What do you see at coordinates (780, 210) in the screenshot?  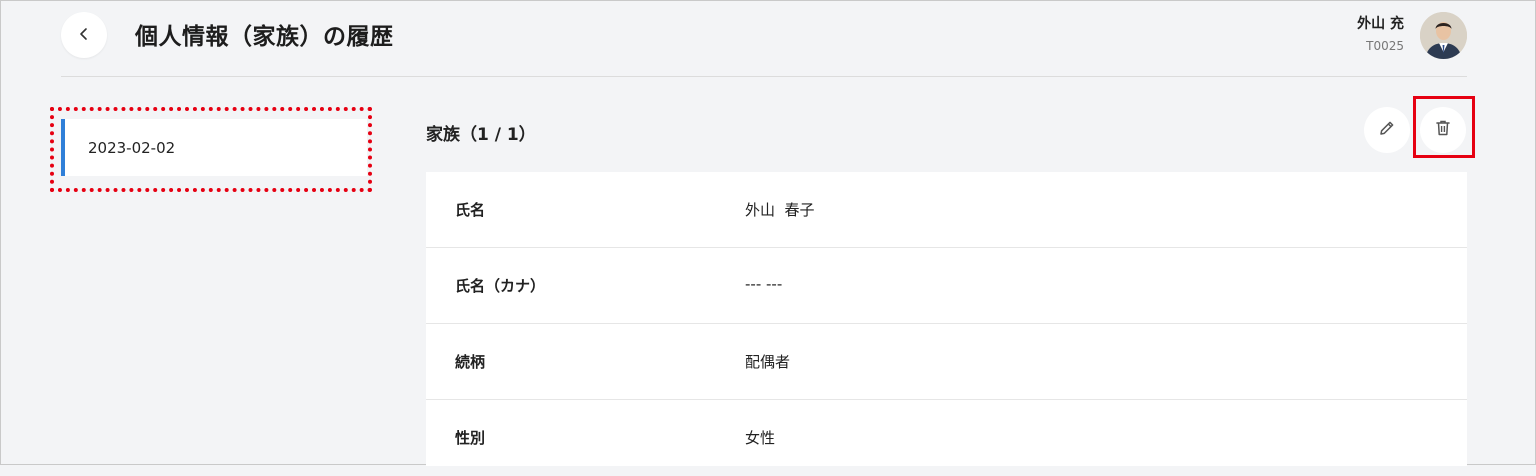 I see `row-value: 外山 春子` at bounding box center [780, 210].